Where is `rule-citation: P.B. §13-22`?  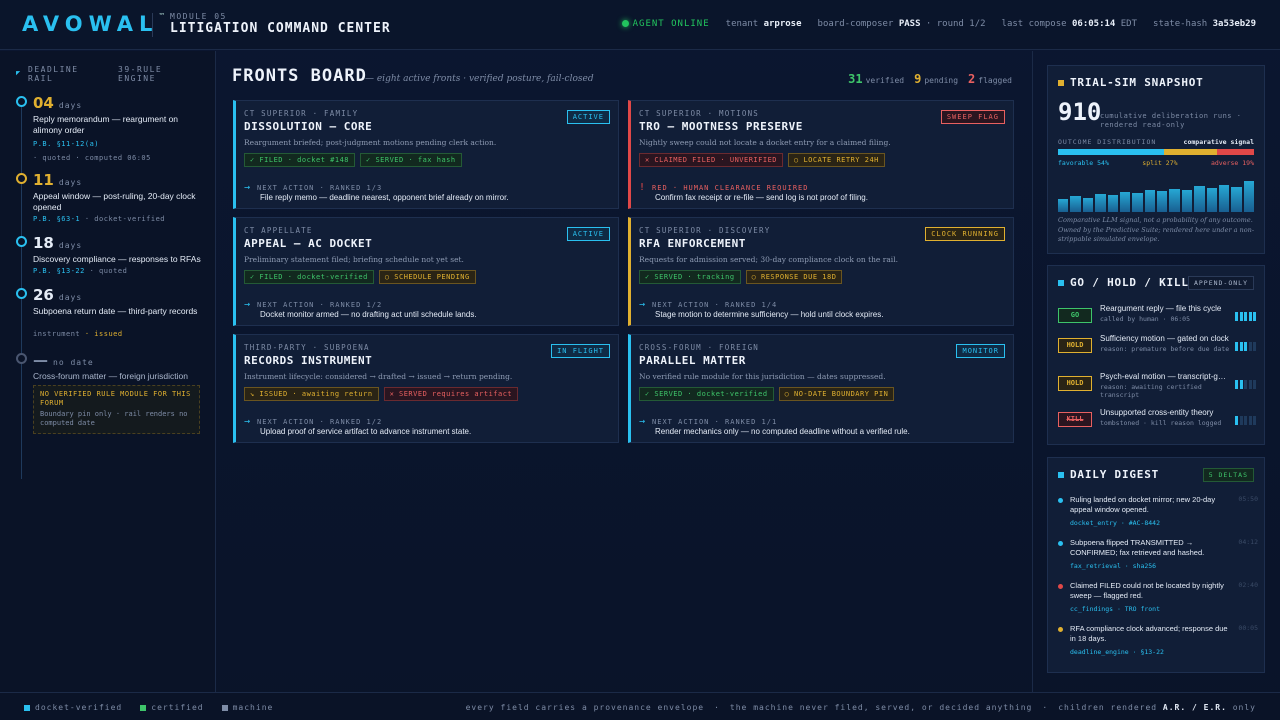
rule-citation: P.B. §13-22 is located at coordinates (59, 271).